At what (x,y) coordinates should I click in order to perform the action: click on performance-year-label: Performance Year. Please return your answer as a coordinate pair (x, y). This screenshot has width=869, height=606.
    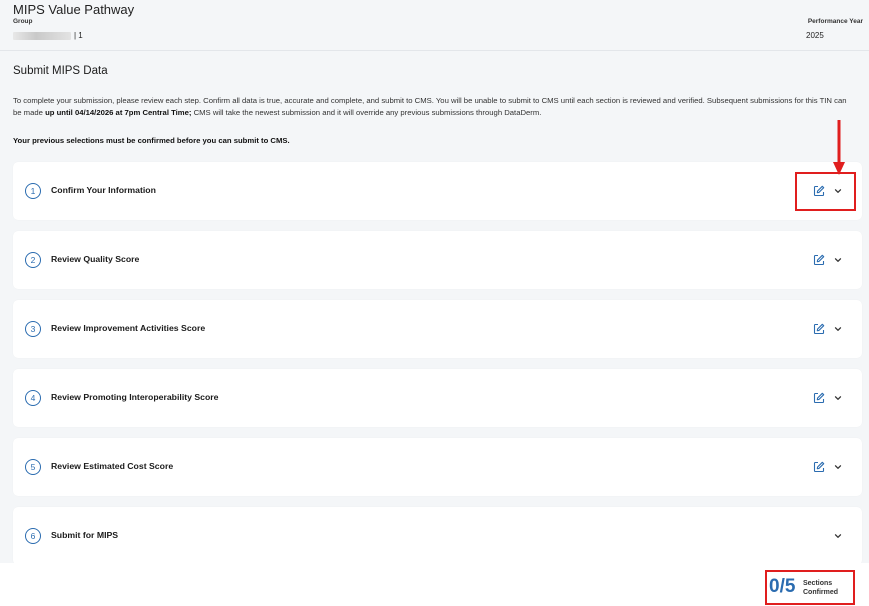
    Looking at the image, I should click on (835, 21).